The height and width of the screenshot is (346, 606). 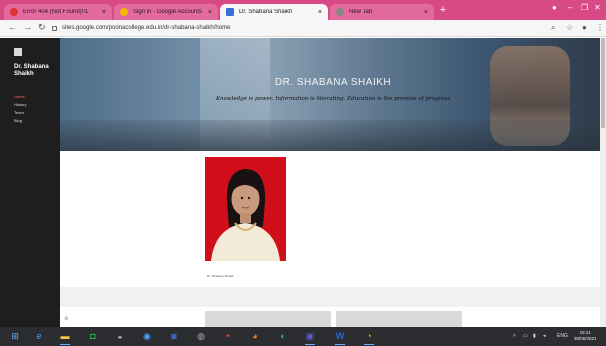 I want to click on lock-icon, so click(x=54, y=28).